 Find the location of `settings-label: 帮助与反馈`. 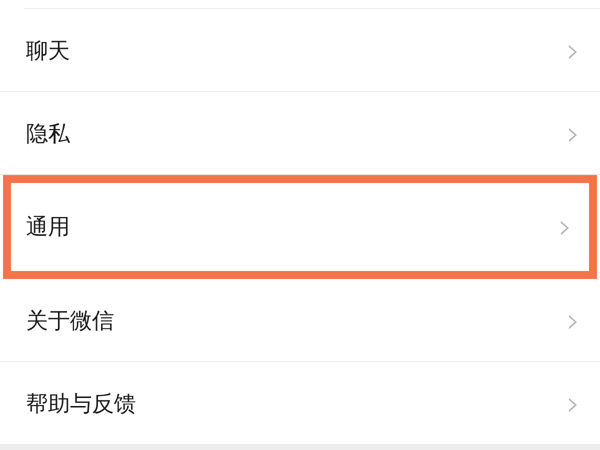

settings-label: 帮助与反馈 is located at coordinates (81, 404).